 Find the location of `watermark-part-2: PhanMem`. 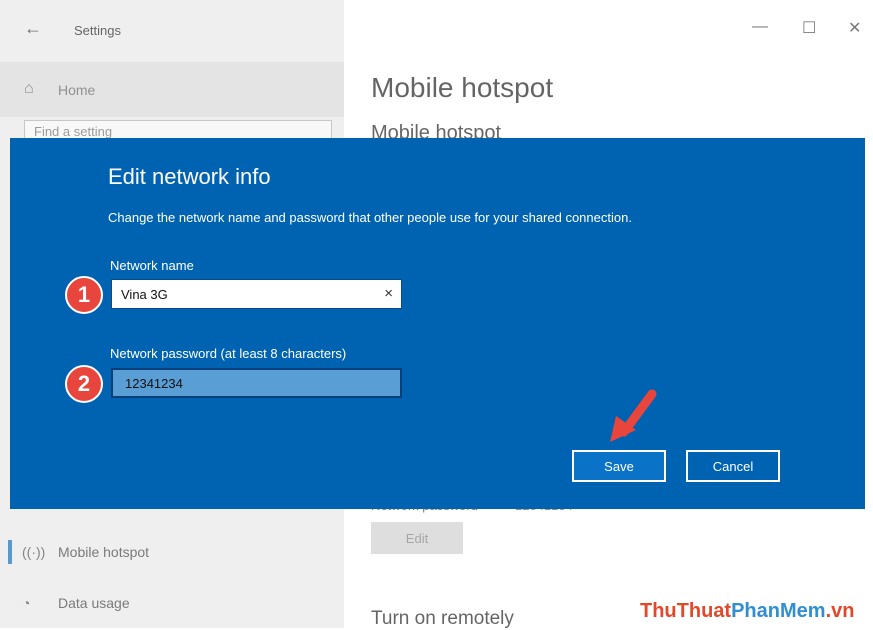

watermark-part-2: PhanMem is located at coordinates (778, 611).